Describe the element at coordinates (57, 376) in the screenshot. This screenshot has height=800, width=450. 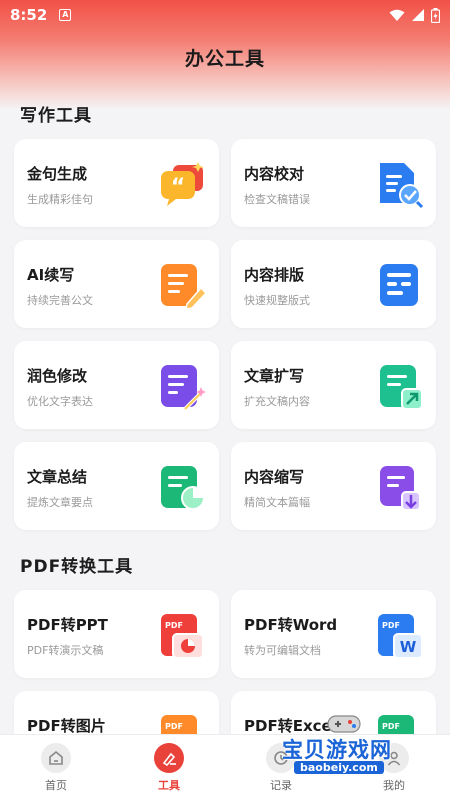
I see `card-title: 润色修改` at that location.